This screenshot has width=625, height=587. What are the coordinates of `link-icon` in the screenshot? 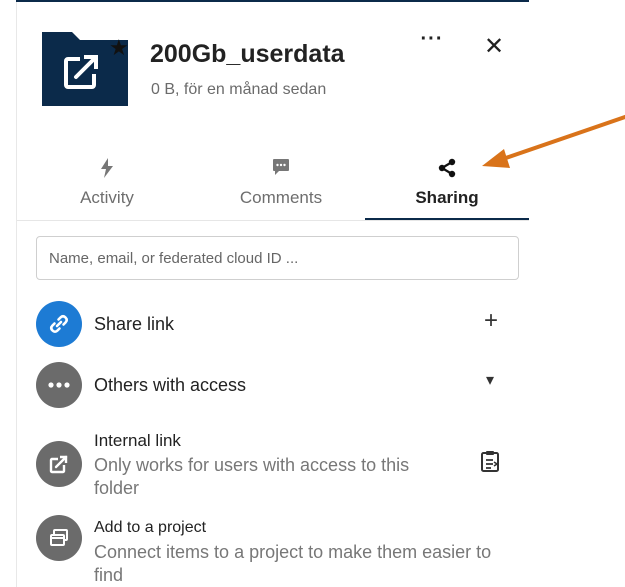 It's located at (59, 324).